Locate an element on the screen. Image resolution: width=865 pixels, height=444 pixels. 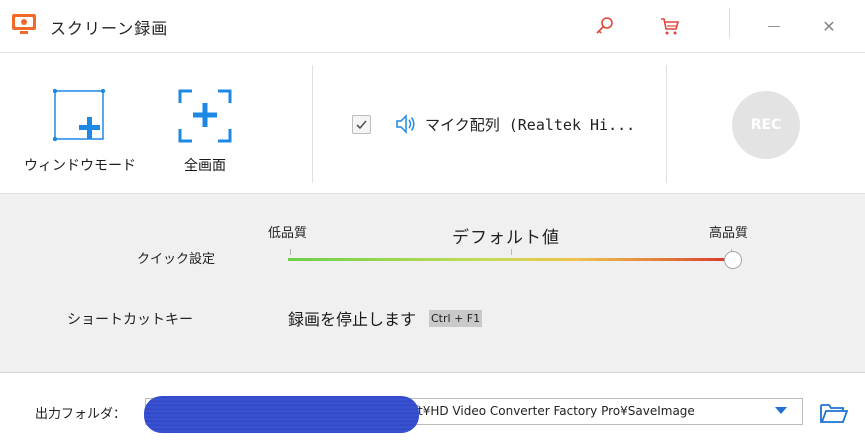
fullscreen-capture-icon is located at coordinates (205, 116).